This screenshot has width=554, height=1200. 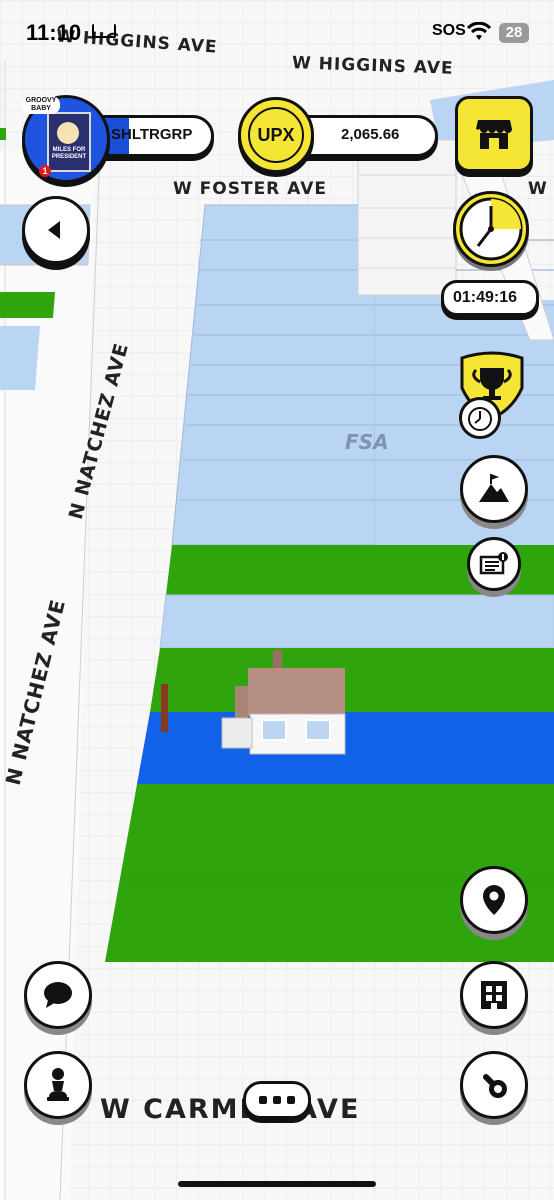 I want to click on chat-button, so click(x=58, y=995).